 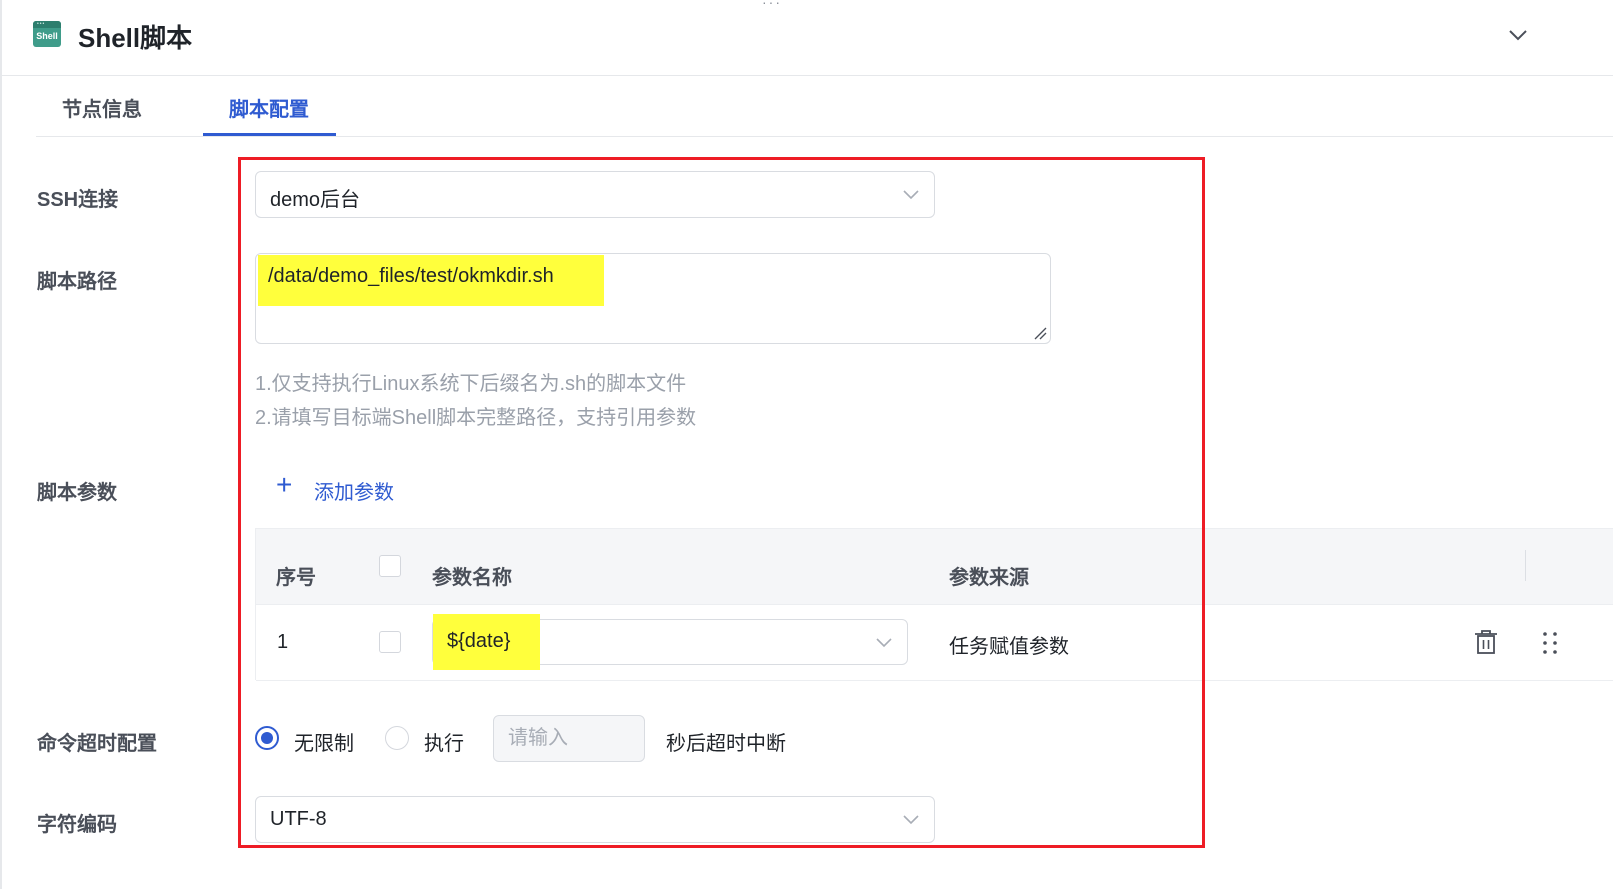 What do you see at coordinates (595, 194) in the screenshot?
I see `ssh-select: demo后台` at bounding box center [595, 194].